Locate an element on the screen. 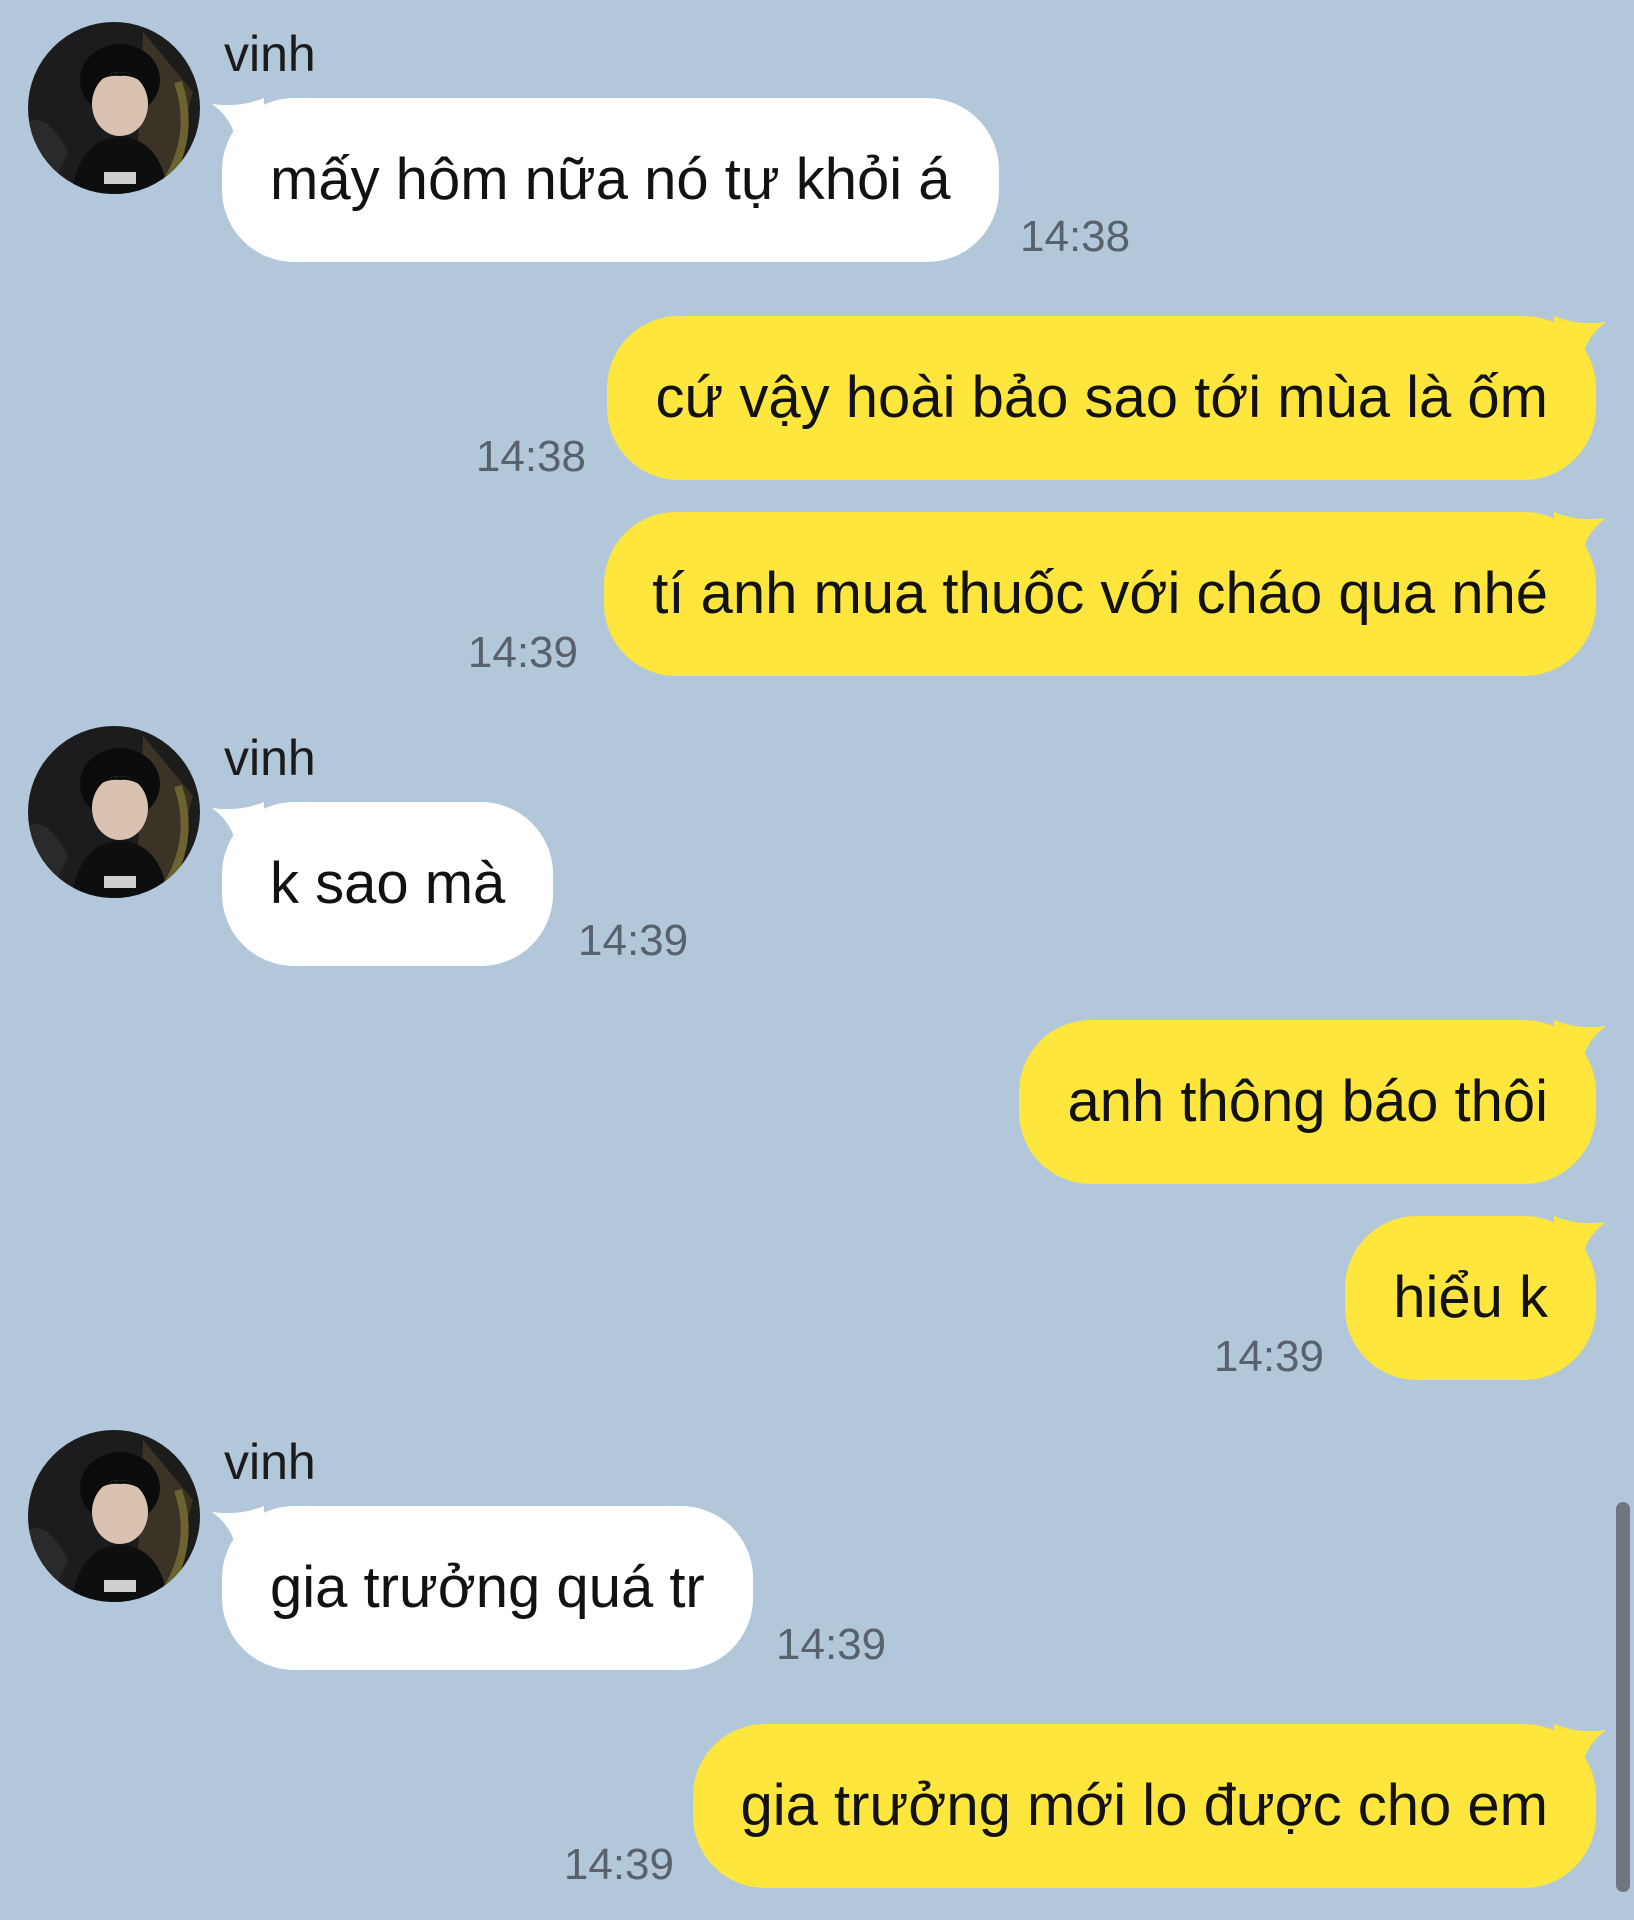 The width and height of the screenshot is (1634, 1920). message-bubble-outgoing: tí anh mua thuốc với cháo qua nhé is located at coordinates (1105, 594).